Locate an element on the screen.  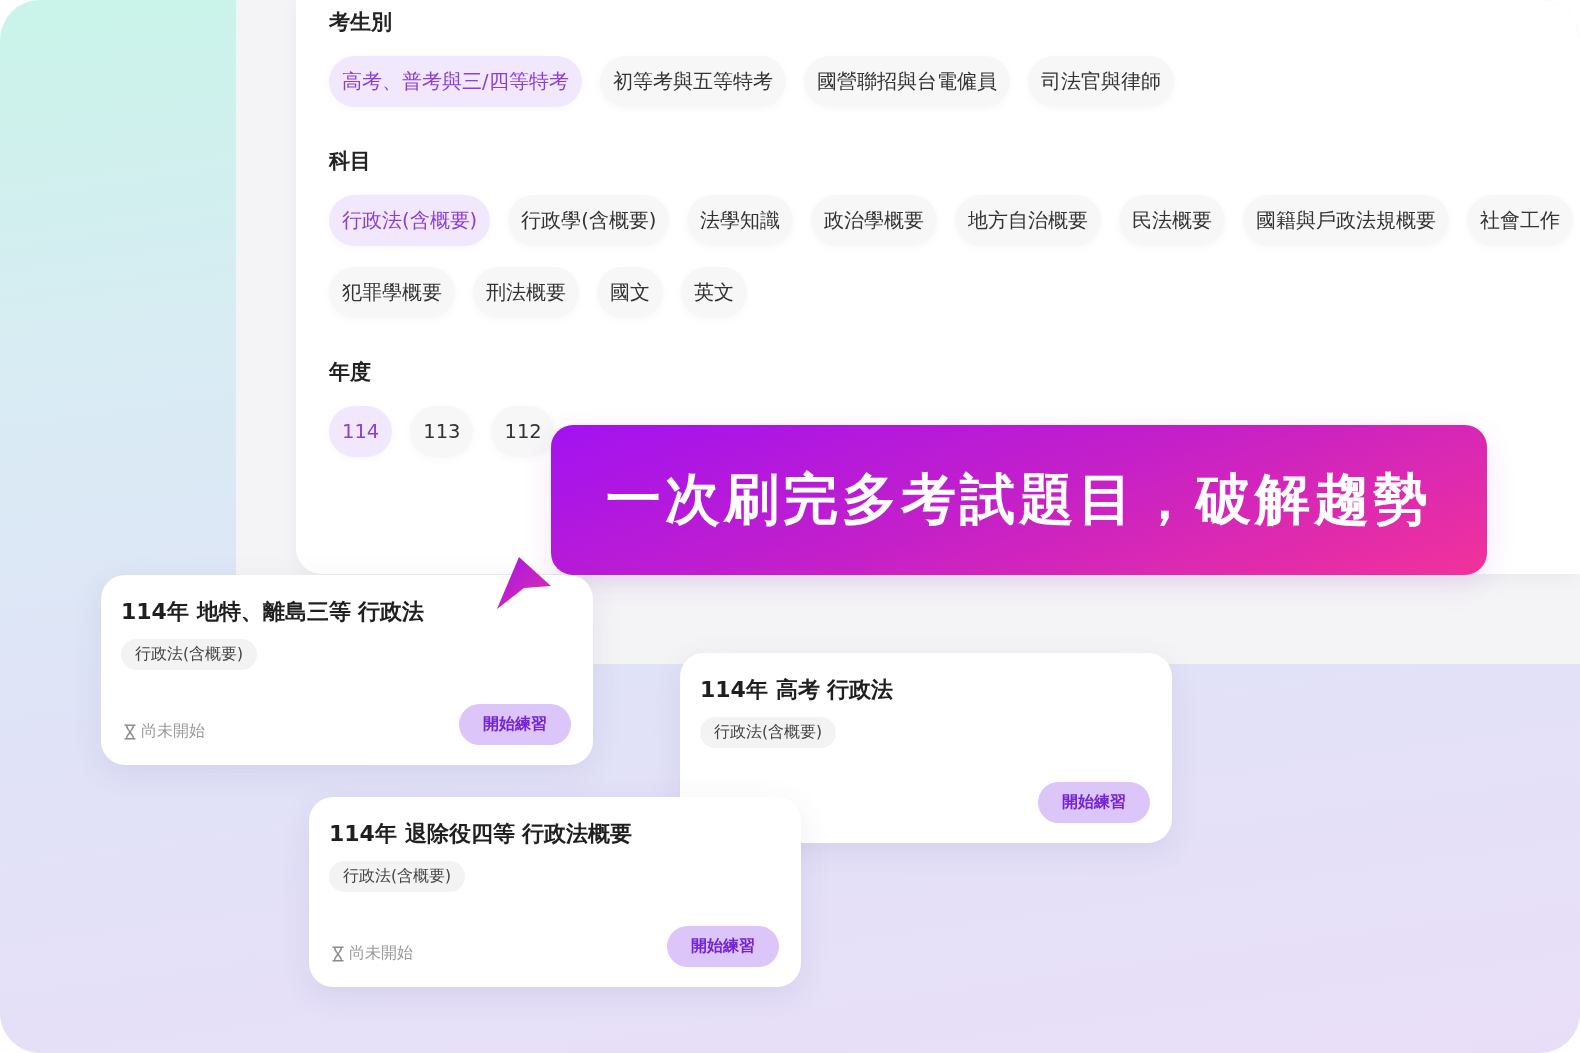
filter-chip: 行政法(含概要) is located at coordinates (410, 220).